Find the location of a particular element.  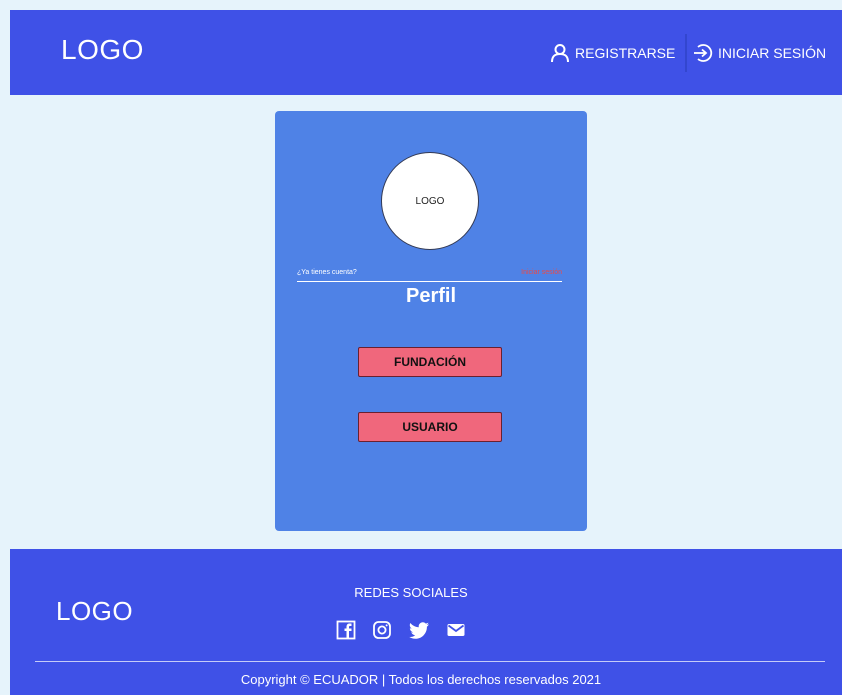

header-logo: LOGO is located at coordinates (102, 50).